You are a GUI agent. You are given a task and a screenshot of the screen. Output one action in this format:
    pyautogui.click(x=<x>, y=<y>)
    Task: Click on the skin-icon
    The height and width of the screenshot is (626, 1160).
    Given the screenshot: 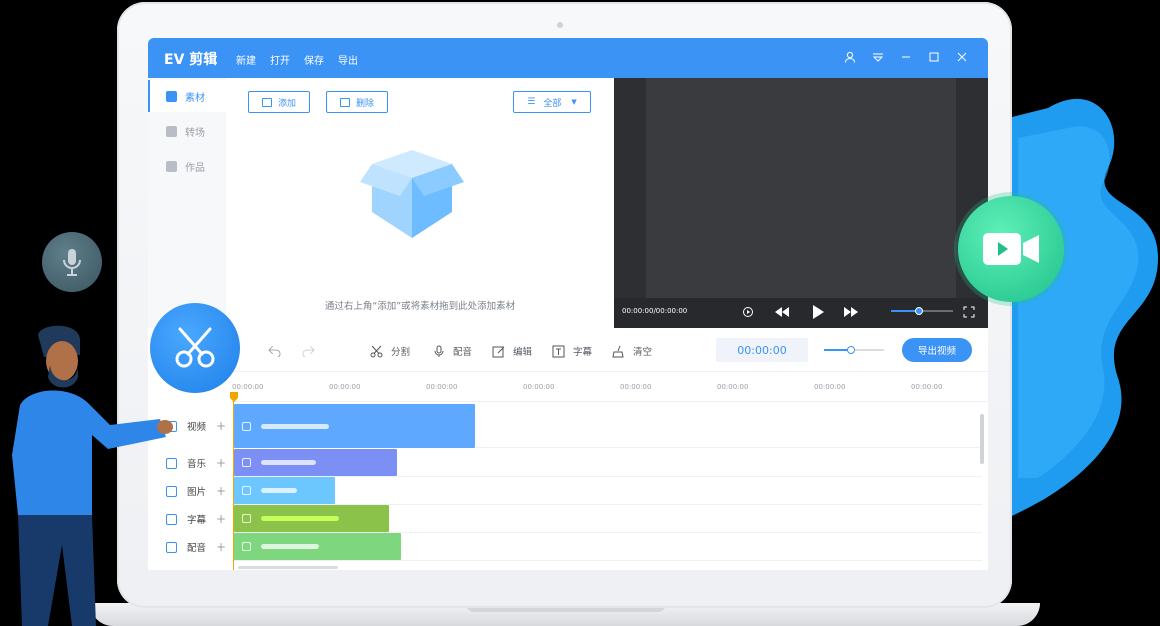 What is the action you would take?
    pyautogui.click(x=878, y=57)
    